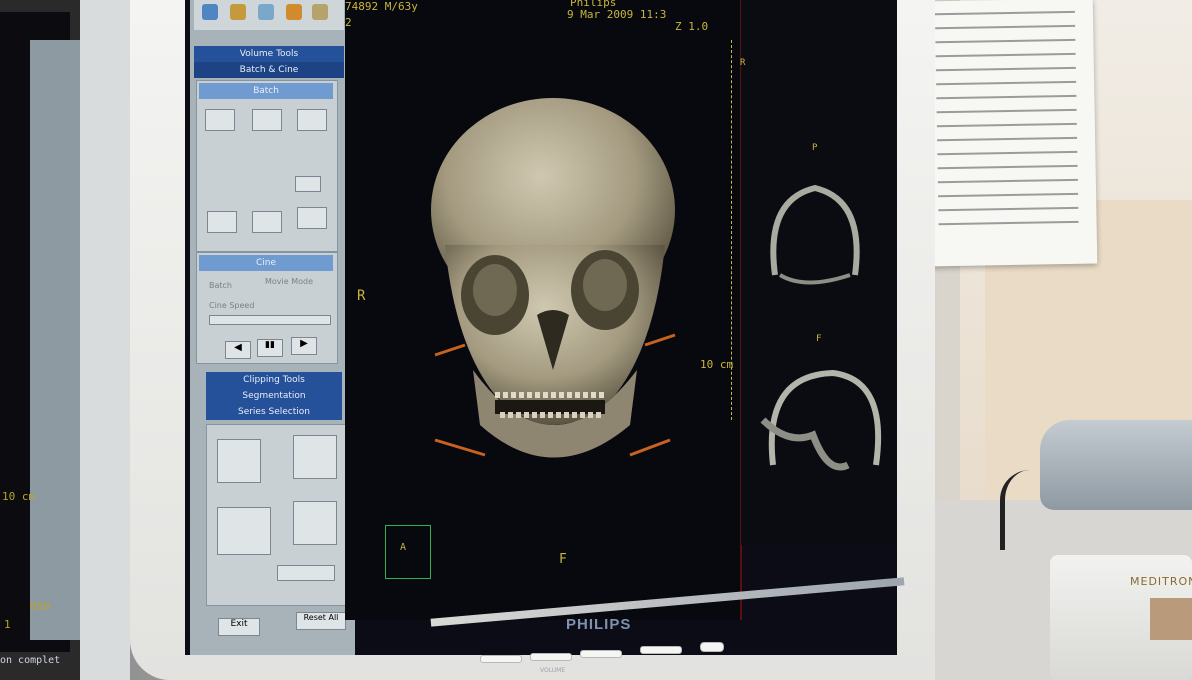 This screenshot has width=1192, height=680. What do you see at coordinates (57, 340) in the screenshot?
I see `left-monitor-tool-panel` at bounding box center [57, 340].